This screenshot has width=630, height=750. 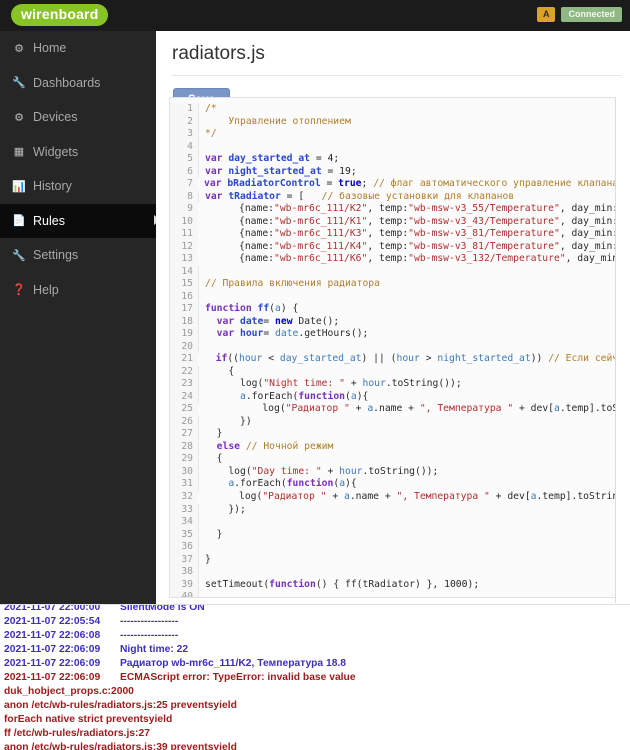 What do you see at coordinates (184, 497) in the screenshot?
I see `line-number: 32` at bounding box center [184, 497].